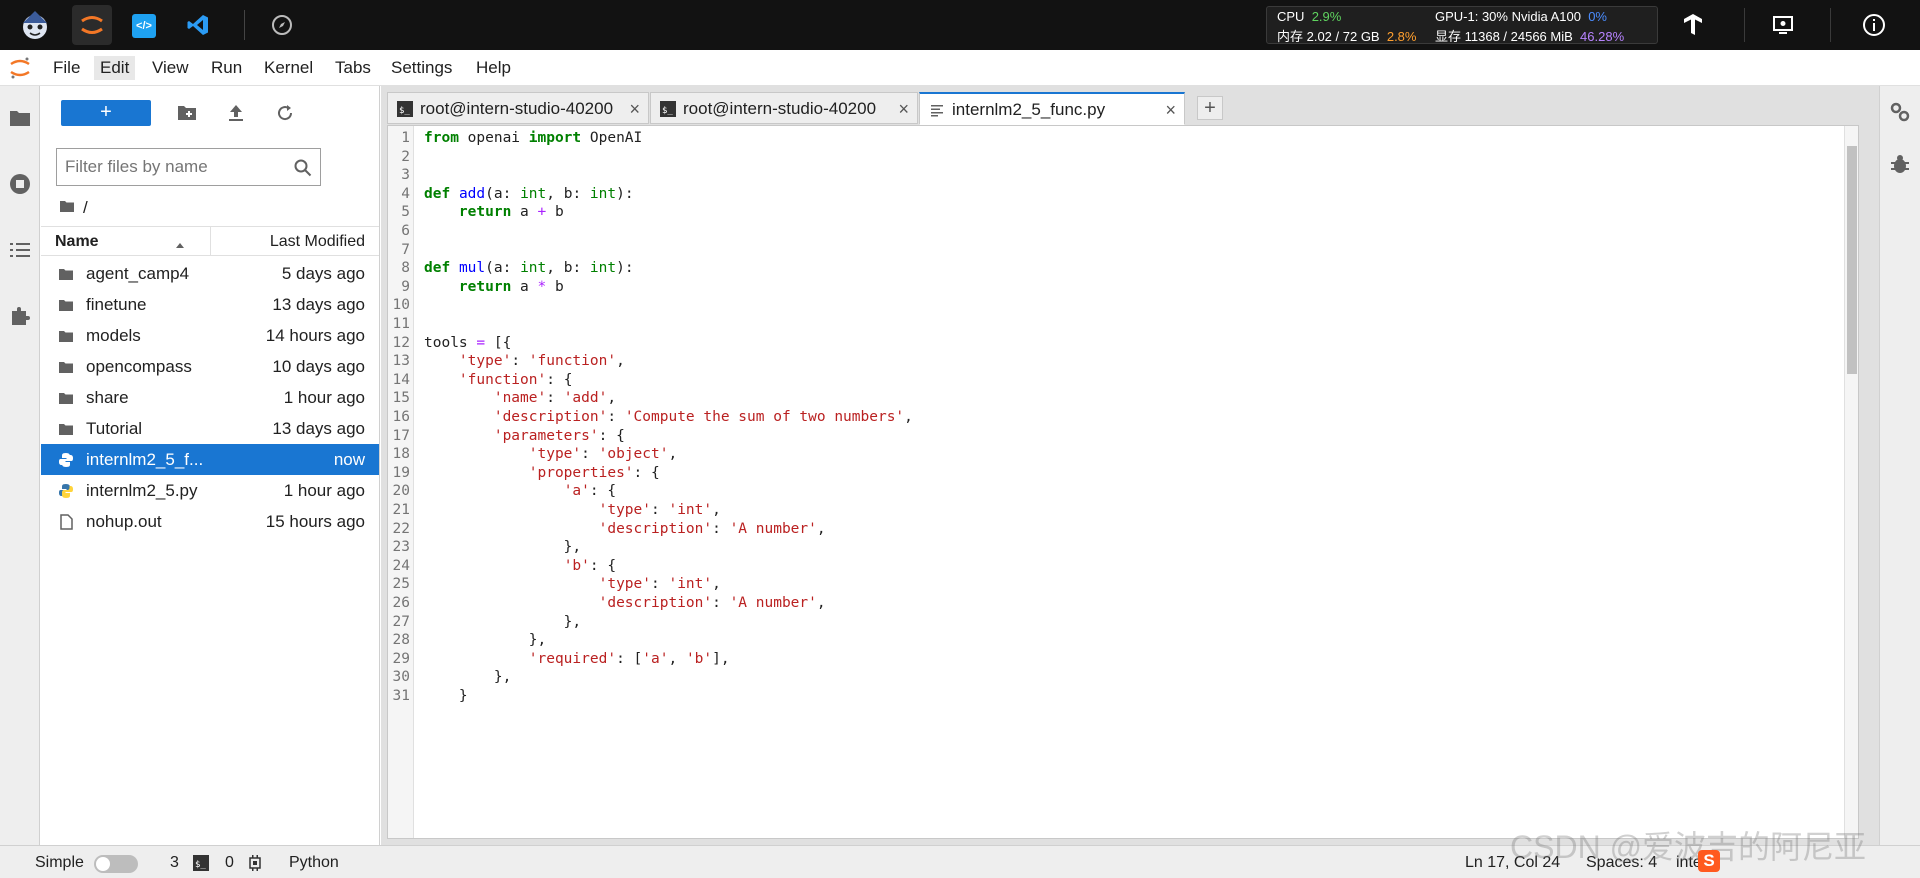  I want to click on code-text: return a * b, so click(511, 286).